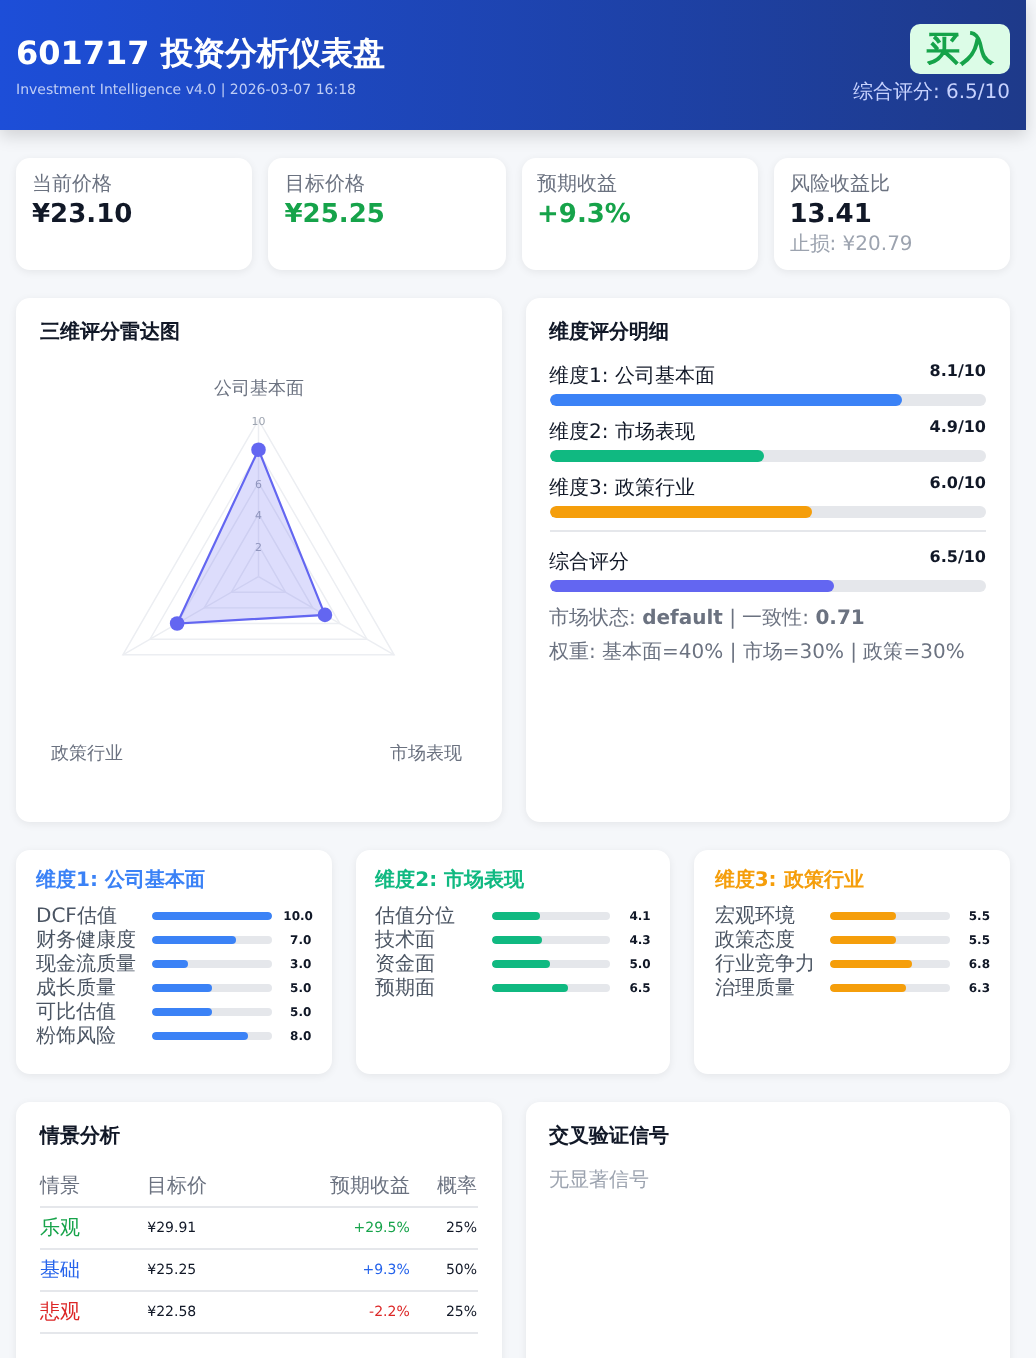 The height and width of the screenshot is (1358, 1036). Describe the element at coordinates (610, 1136) in the screenshot. I see `card-title: 交叉验证信号` at that location.